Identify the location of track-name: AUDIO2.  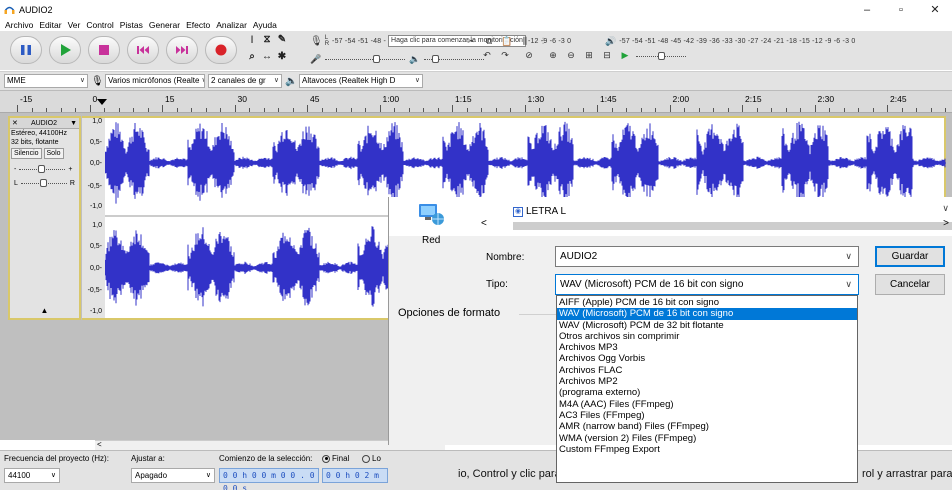
(44, 123).